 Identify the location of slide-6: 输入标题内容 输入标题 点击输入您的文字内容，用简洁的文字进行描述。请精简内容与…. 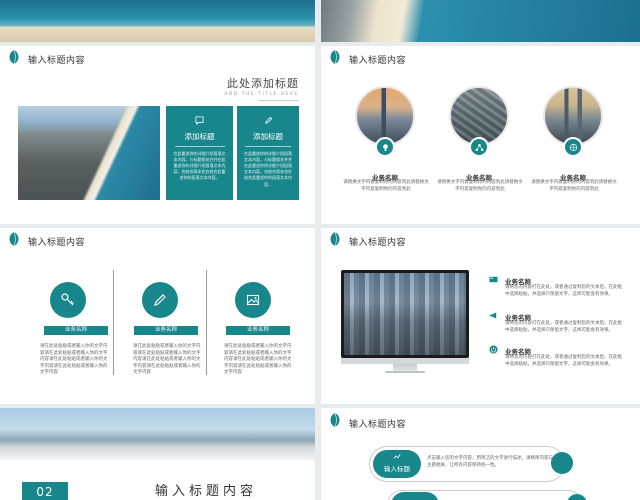
(480, 454).